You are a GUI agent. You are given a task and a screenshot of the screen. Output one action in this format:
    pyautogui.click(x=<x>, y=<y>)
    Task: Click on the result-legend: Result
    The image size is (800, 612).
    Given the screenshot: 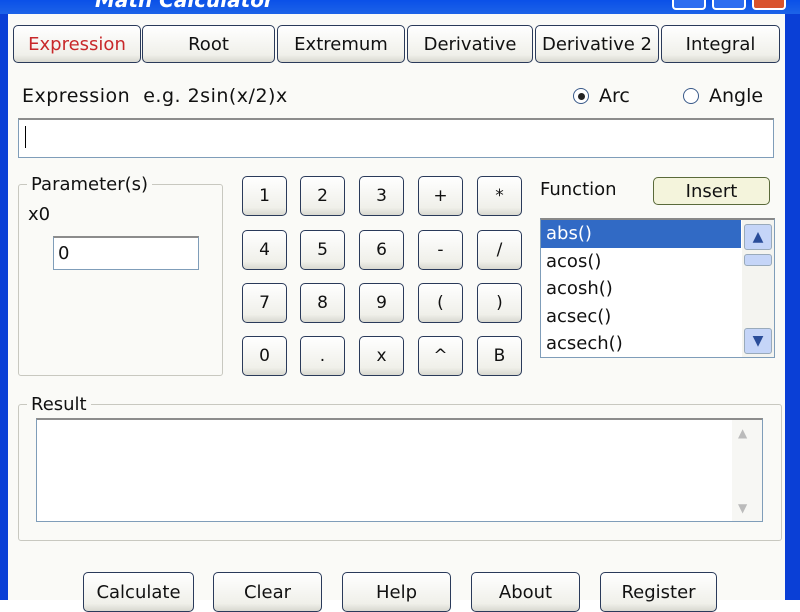 What is the action you would take?
    pyautogui.click(x=59, y=404)
    